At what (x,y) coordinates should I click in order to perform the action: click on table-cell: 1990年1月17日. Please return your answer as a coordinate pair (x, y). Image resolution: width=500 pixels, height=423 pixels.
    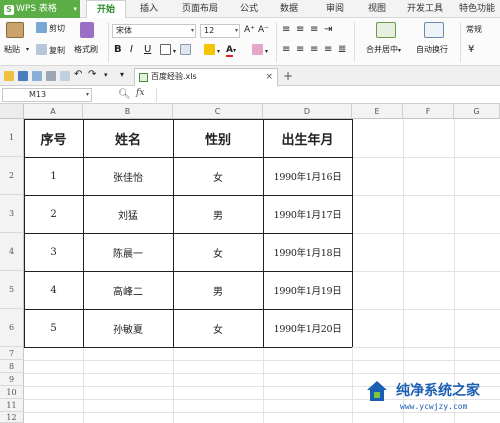
    Looking at the image, I should click on (307, 214).